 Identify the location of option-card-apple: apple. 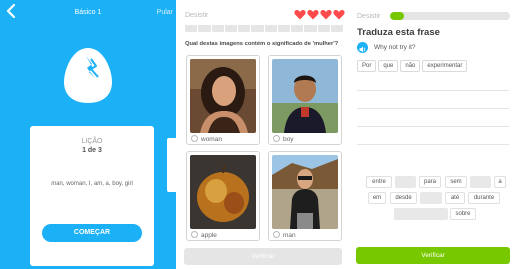
(223, 196).